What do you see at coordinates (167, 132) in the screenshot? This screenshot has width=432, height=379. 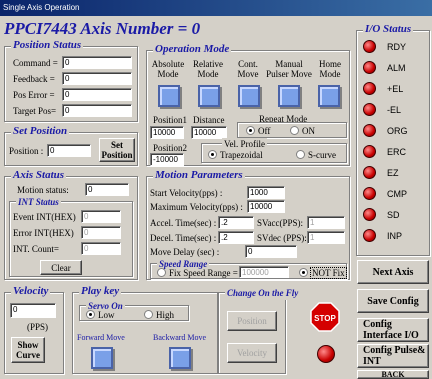 I see `position1-input: 10000` at bounding box center [167, 132].